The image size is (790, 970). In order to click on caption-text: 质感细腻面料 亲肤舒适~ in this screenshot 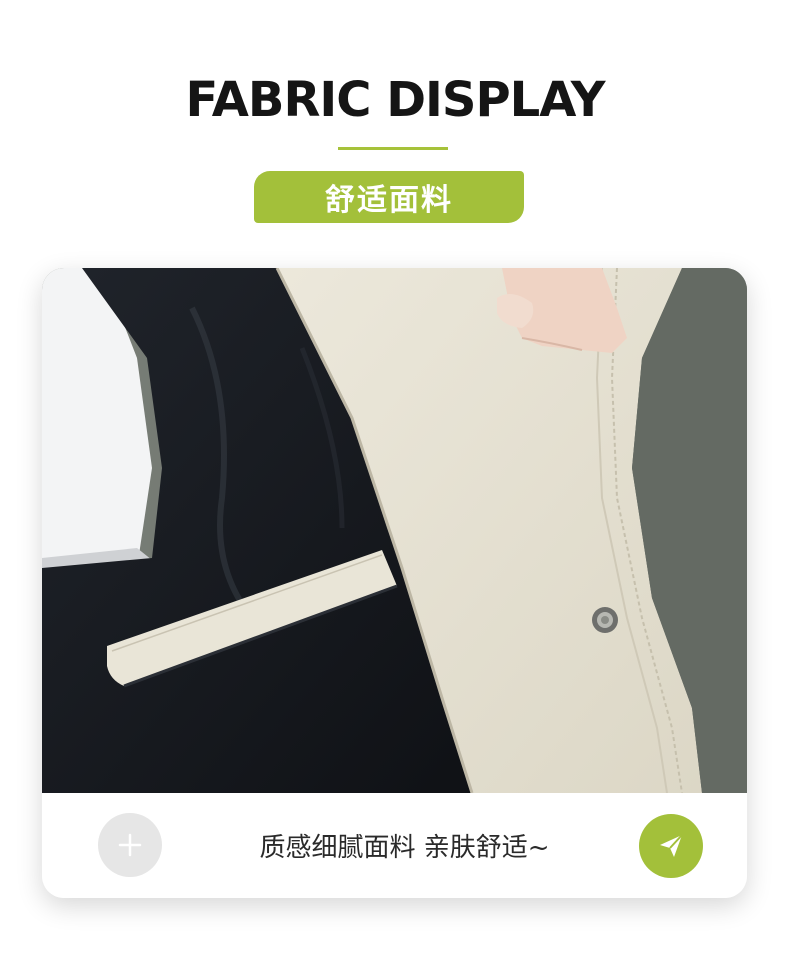, I will do `click(404, 848)`.